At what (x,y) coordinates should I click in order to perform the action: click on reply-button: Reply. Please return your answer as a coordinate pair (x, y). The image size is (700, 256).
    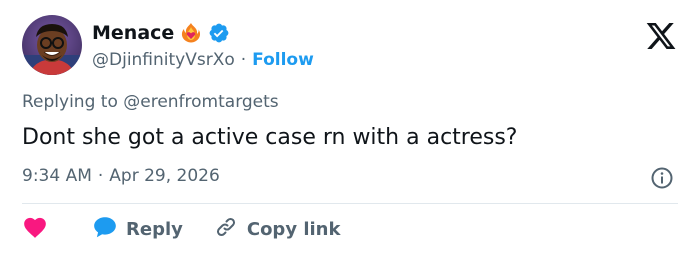
    Looking at the image, I should click on (137, 229).